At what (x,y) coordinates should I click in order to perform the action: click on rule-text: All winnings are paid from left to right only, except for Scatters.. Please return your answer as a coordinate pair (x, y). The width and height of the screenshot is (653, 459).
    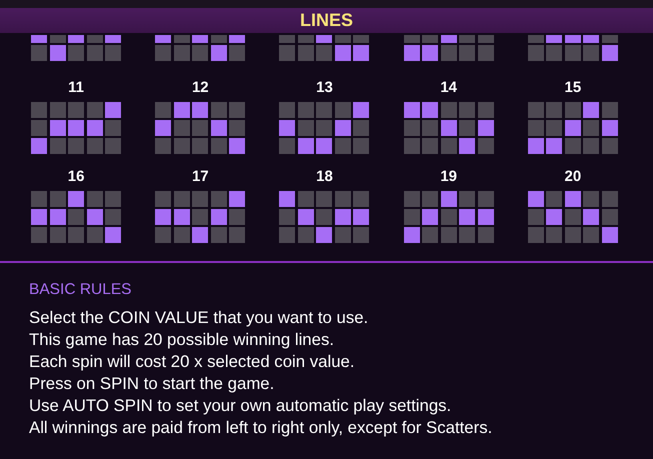
    Looking at the image, I should click on (261, 428).